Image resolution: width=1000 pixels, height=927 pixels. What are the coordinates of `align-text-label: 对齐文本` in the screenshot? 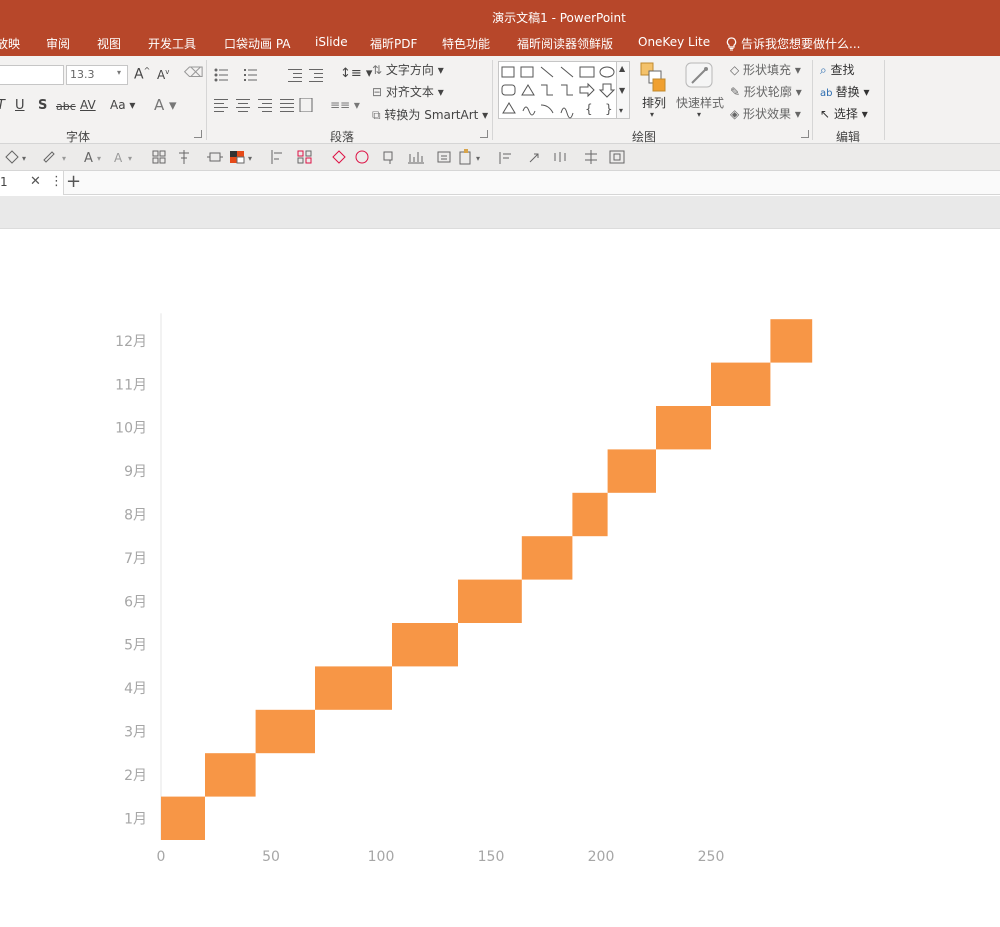 It's located at (409, 92).